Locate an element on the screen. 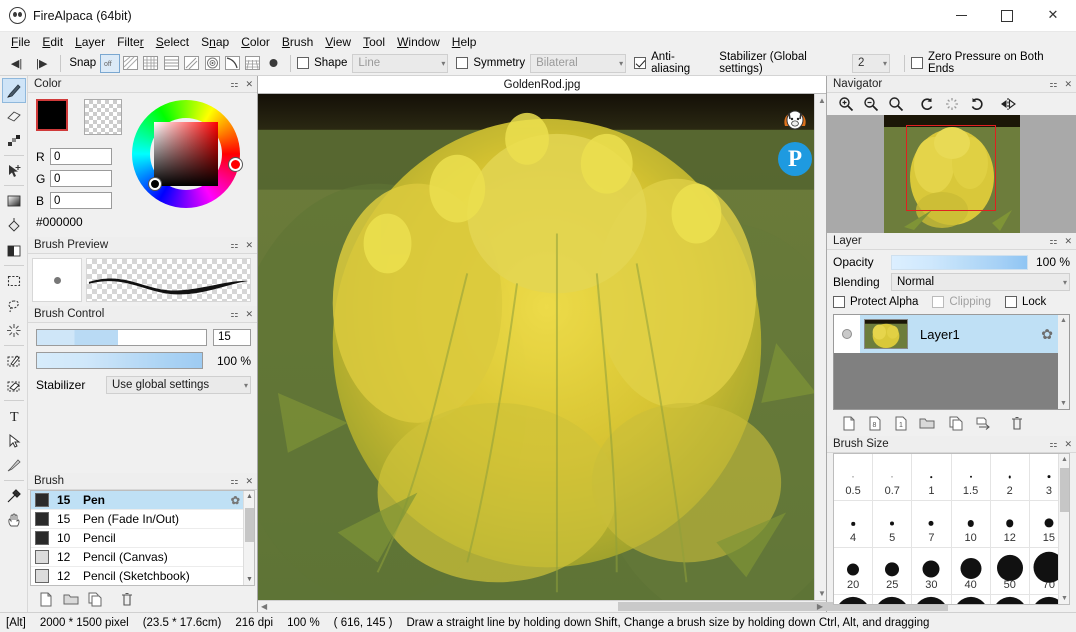 Image resolution: width=1076 pixels, height=632 pixels. brush-list-scrollbar: ▲ ▼ is located at coordinates (248, 538).